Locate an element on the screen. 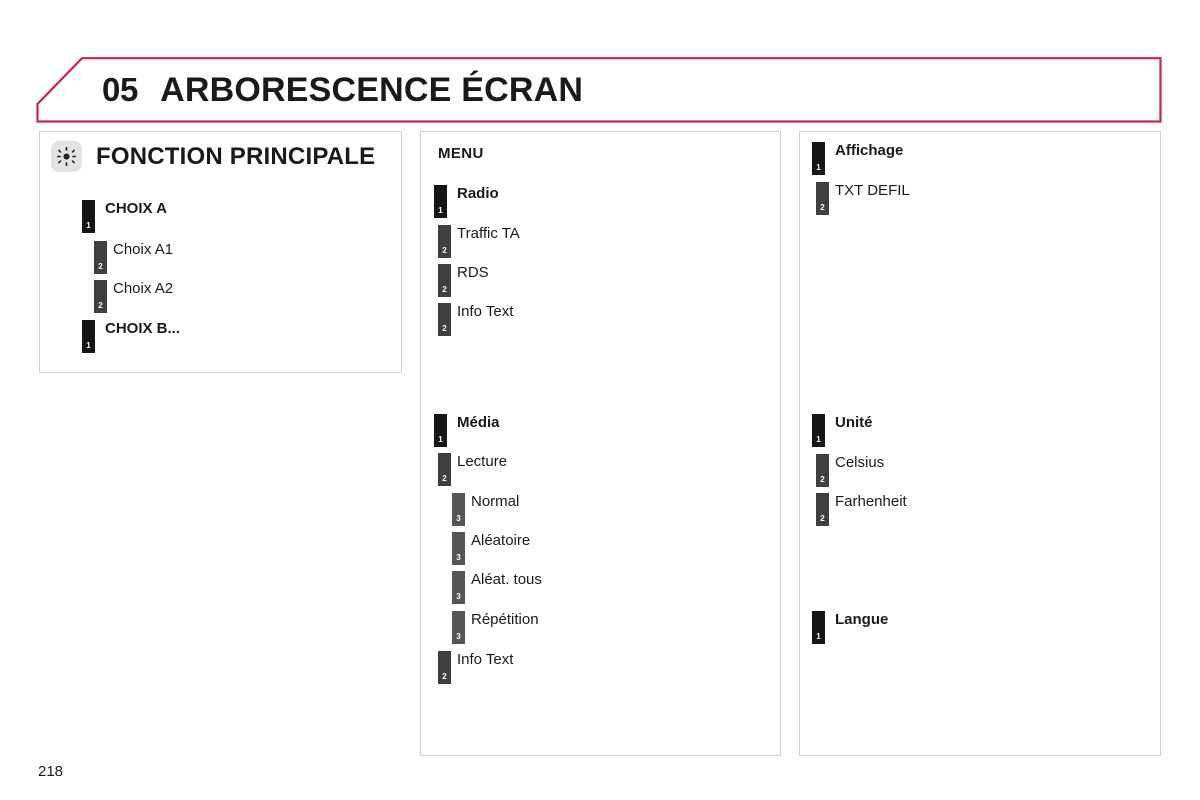  page-number: 218 is located at coordinates (51, 771).